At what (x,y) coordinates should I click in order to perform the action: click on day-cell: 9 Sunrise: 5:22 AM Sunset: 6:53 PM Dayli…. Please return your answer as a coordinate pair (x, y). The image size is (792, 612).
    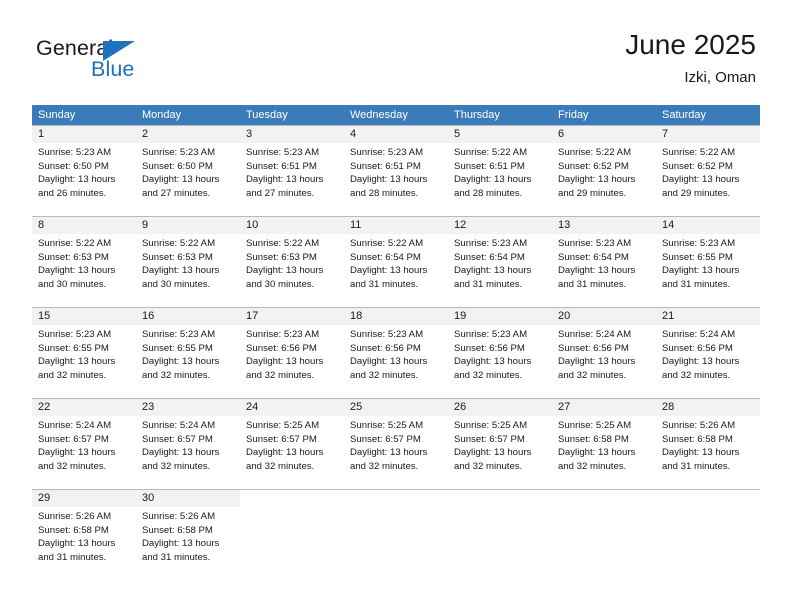
    Looking at the image, I should click on (188, 262).